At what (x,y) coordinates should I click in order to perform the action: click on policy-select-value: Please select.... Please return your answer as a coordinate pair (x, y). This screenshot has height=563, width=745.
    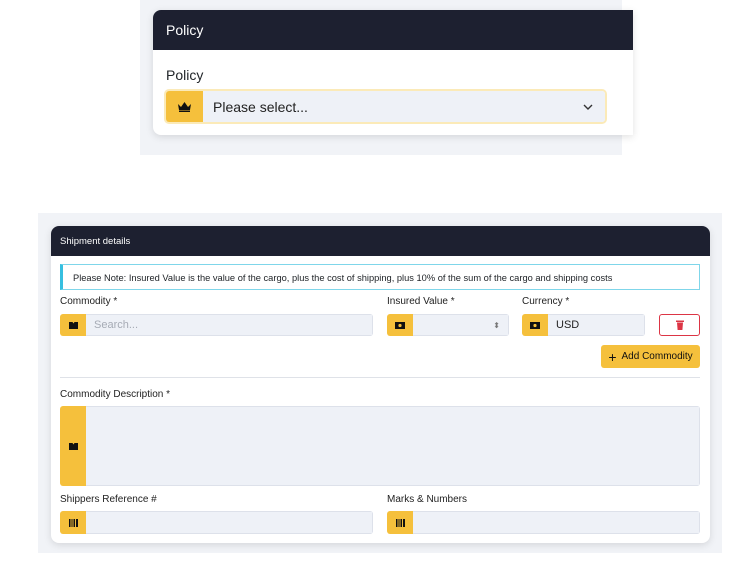
    Looking at the image, I should click on (260, 106).